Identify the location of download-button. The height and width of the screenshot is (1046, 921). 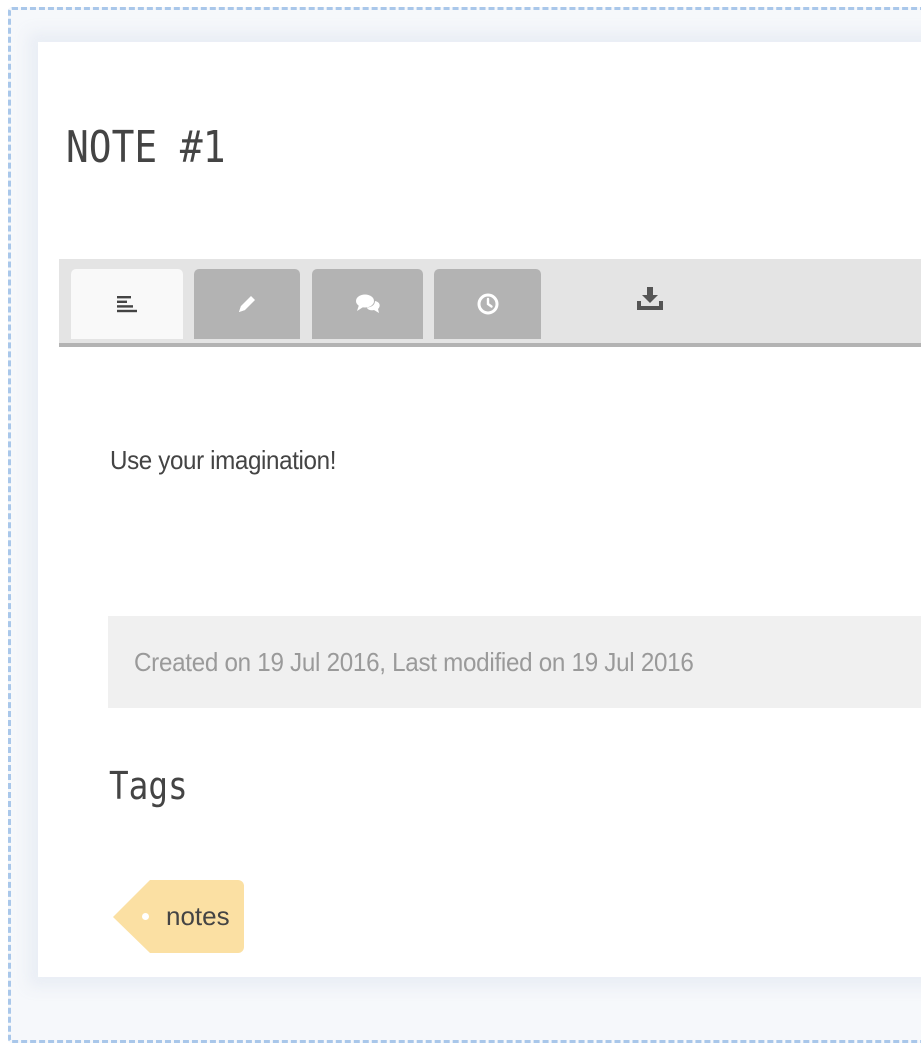
(650, 299).